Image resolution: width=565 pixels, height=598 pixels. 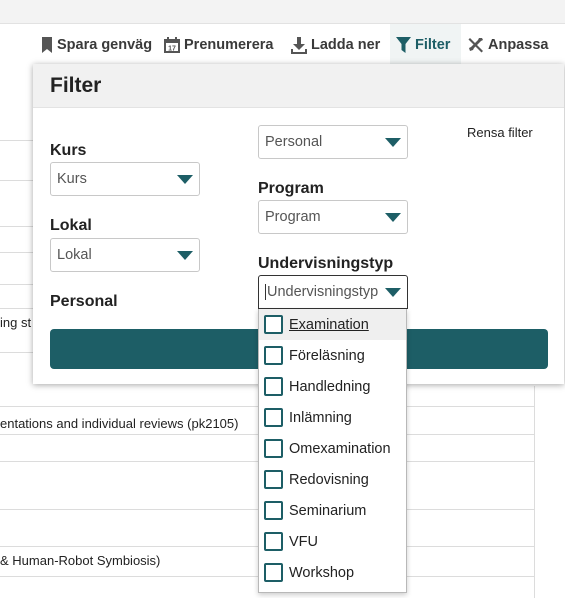 I want to click on option-label: Workshop, so click(x=322, y=572).